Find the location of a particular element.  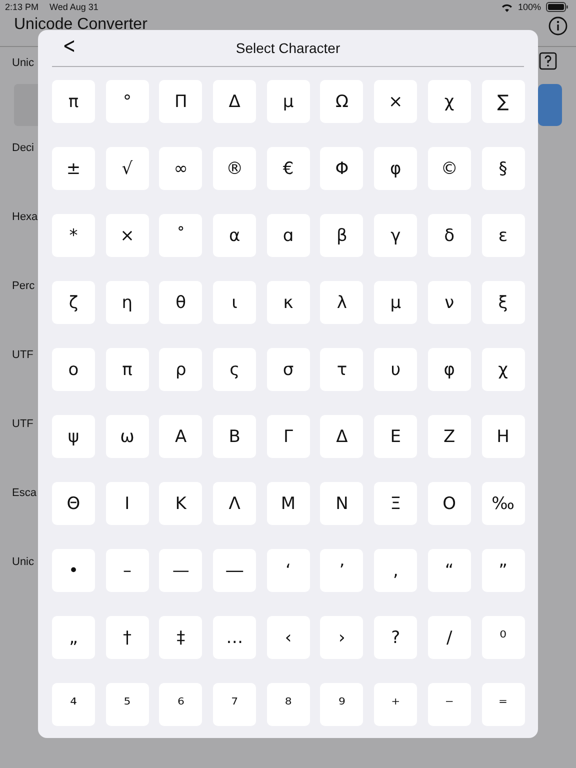

character-key: ⁺ is located at coordinates (396, 704).